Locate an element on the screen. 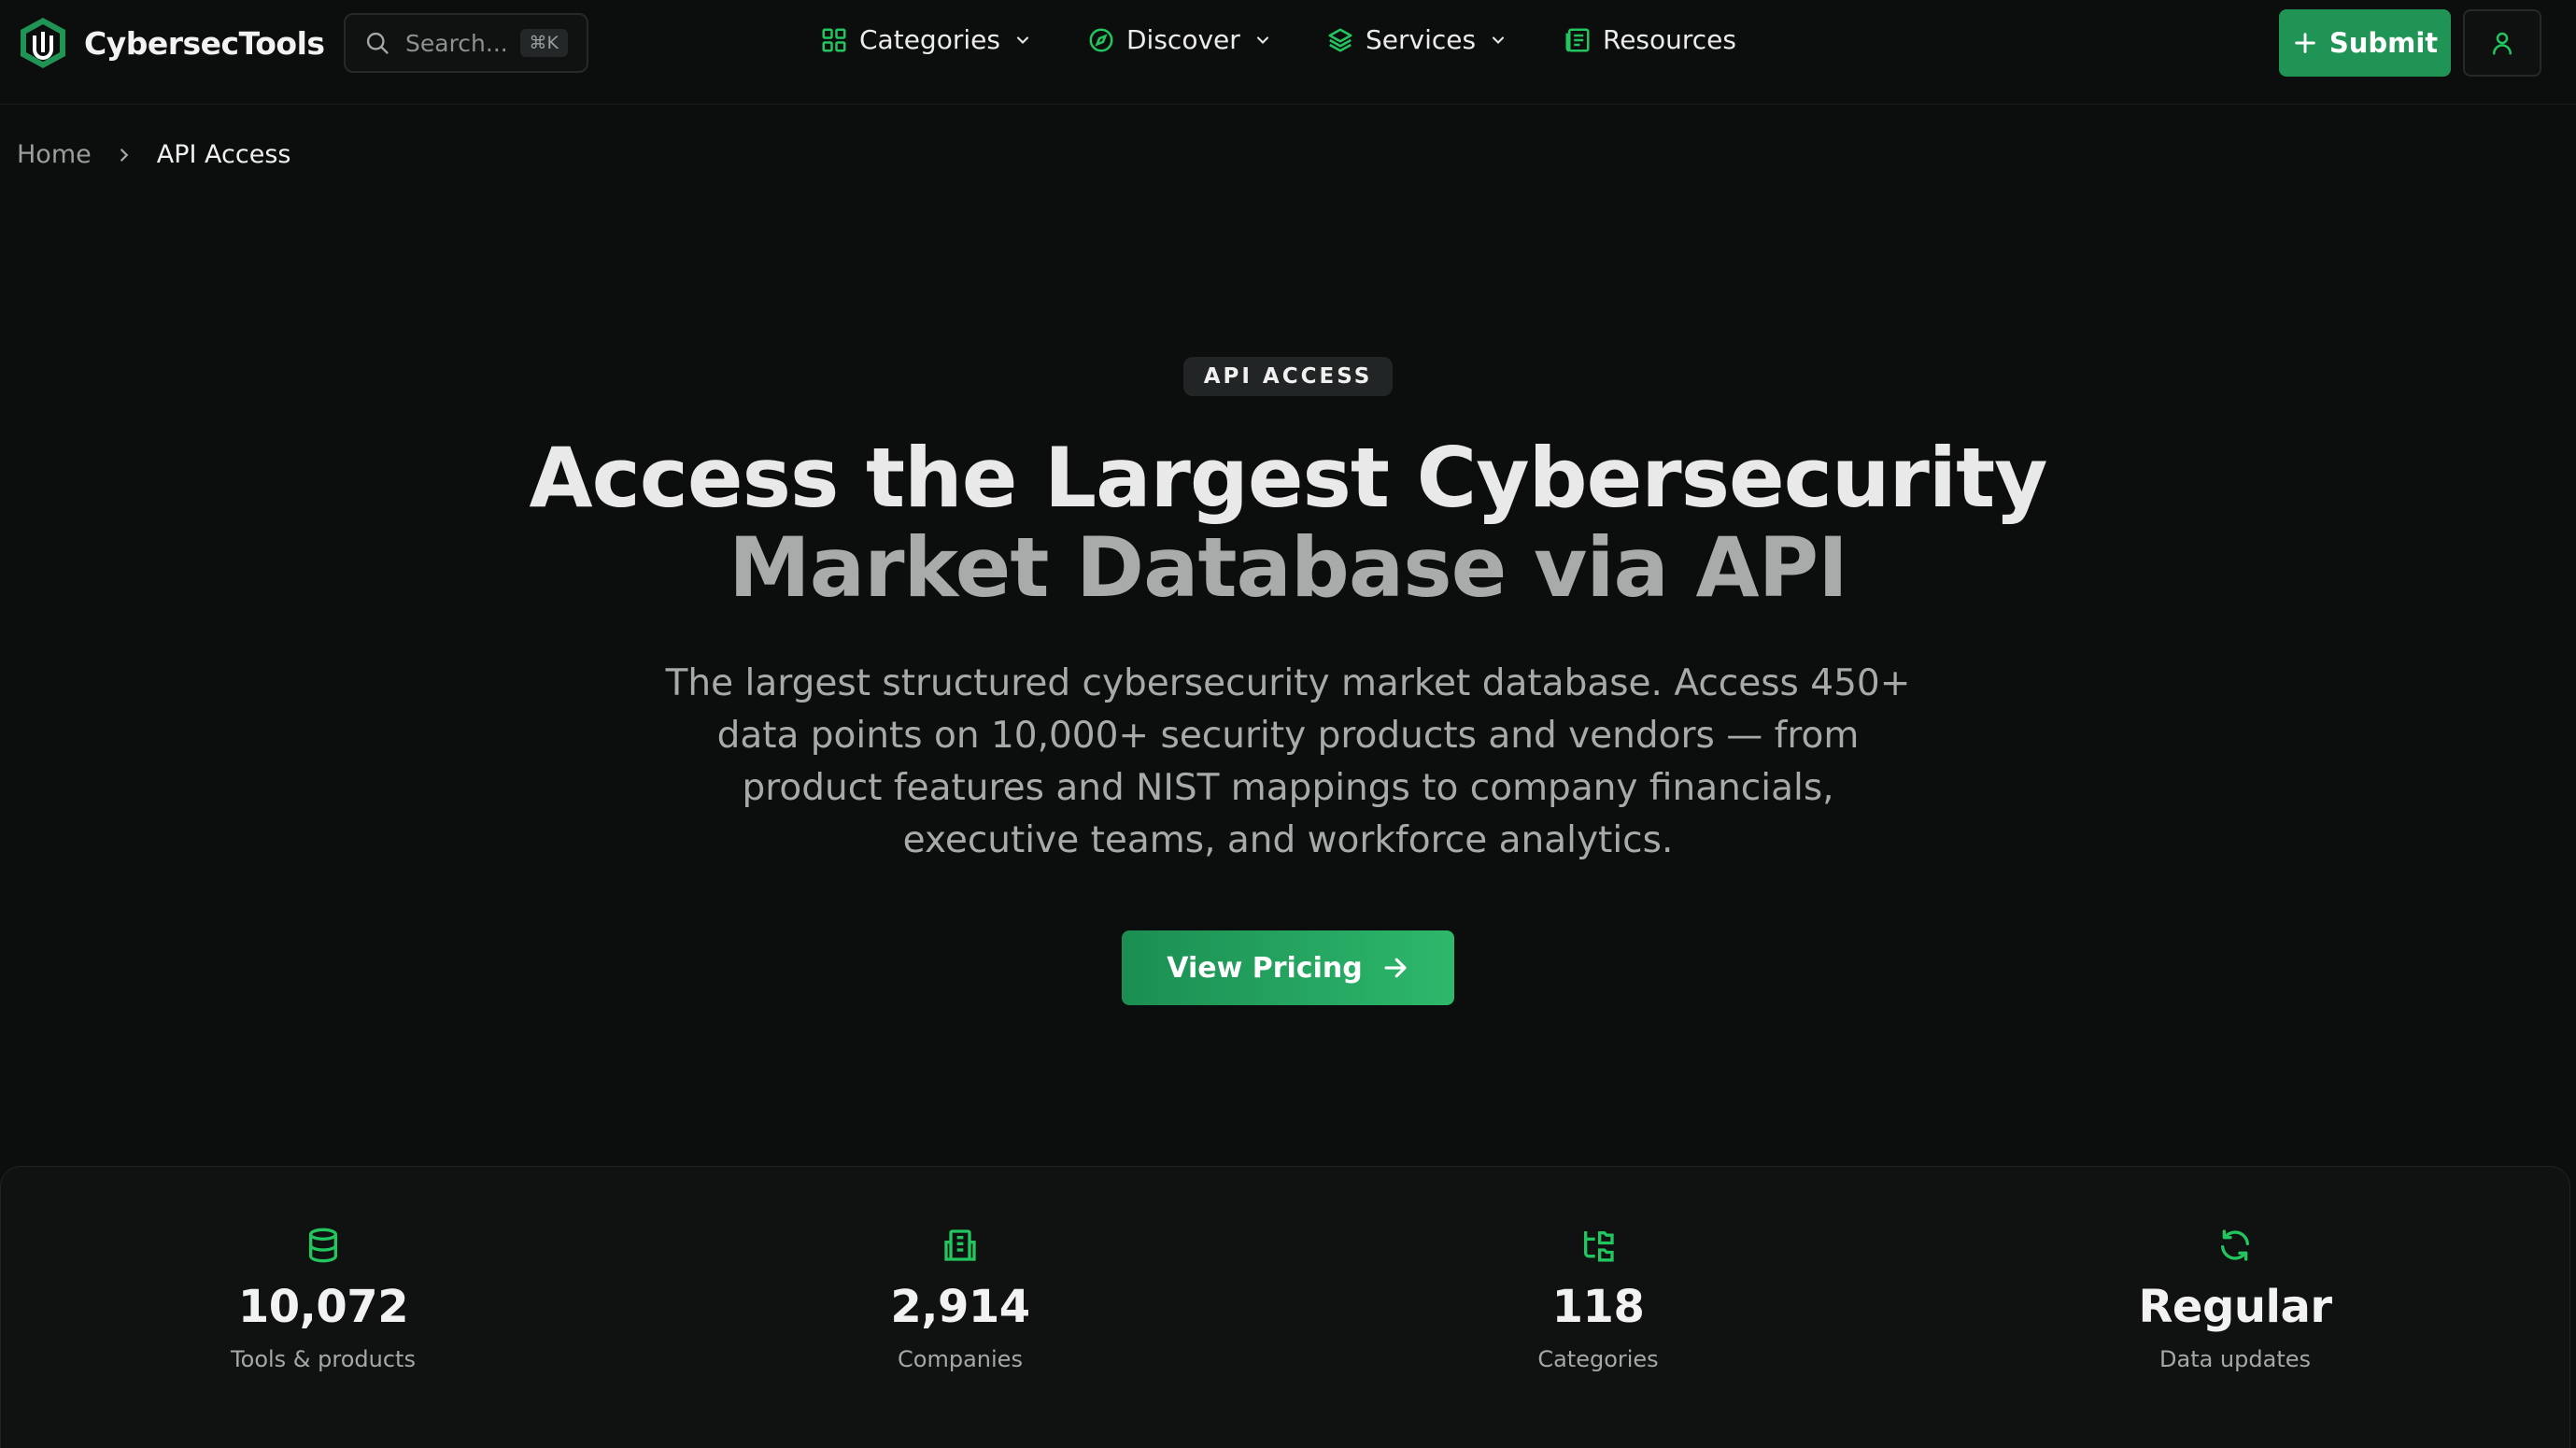 The image size is (2576, 1448). stat-companies: 2,914 Companies is located at coordinates (960, 1299).